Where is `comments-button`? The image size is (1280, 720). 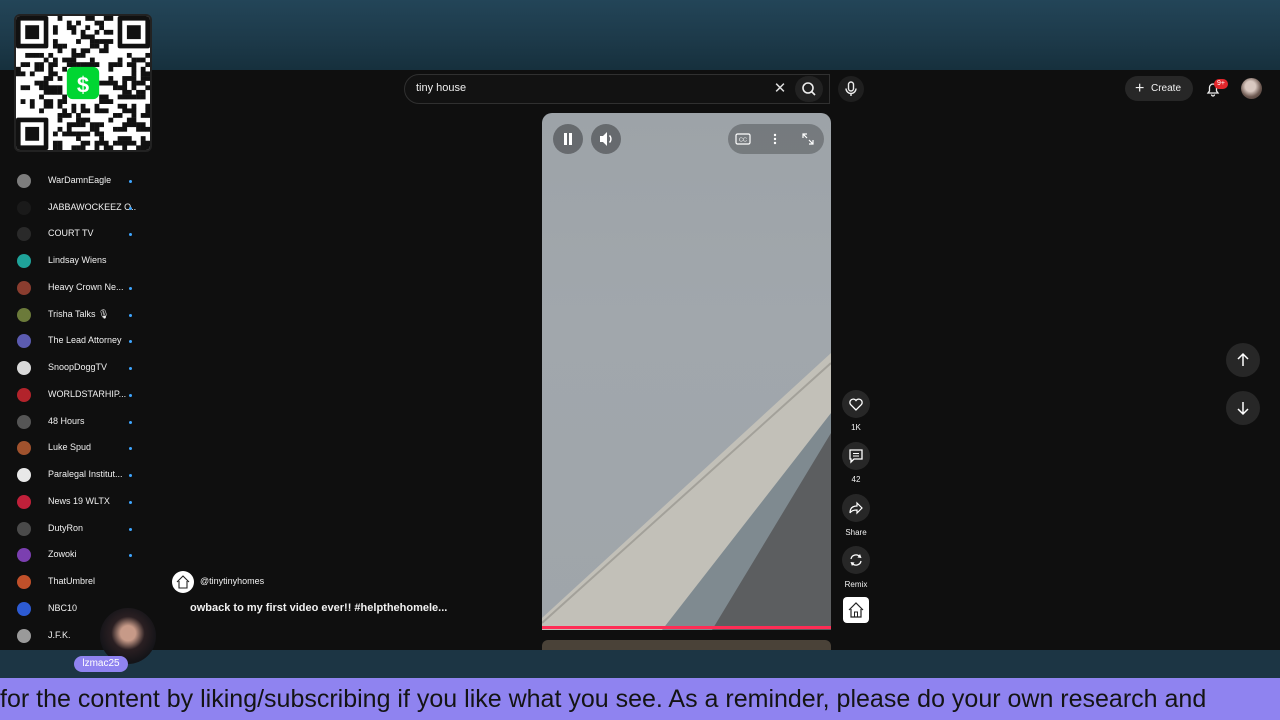 comments-button is located at coordinates (856, 456).